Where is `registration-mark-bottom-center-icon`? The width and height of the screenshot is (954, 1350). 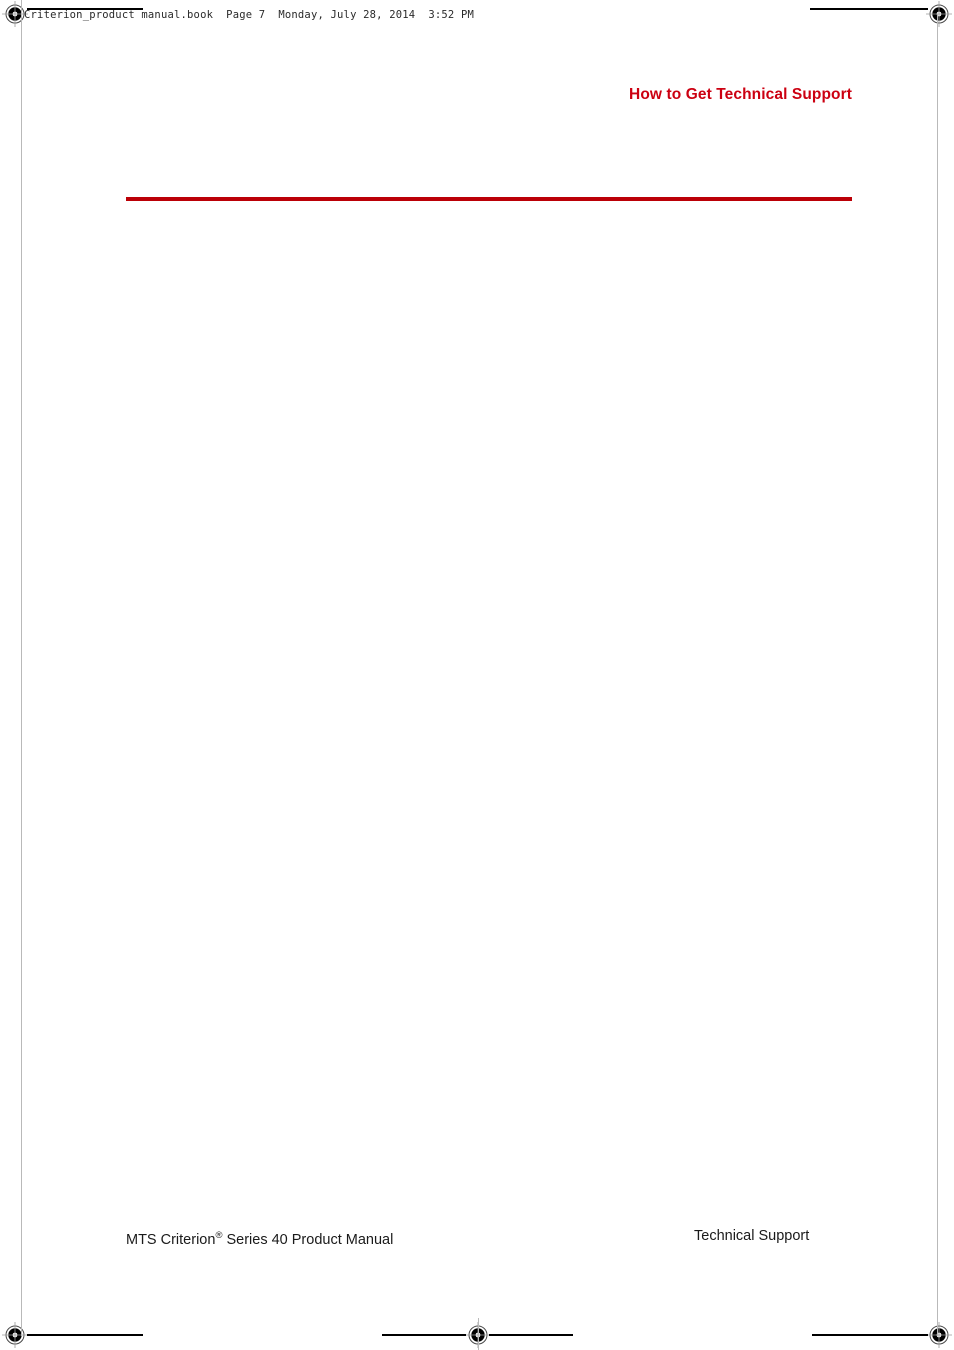
registration-mark-bottom-center-icon is located at coordinates (478, 1335).